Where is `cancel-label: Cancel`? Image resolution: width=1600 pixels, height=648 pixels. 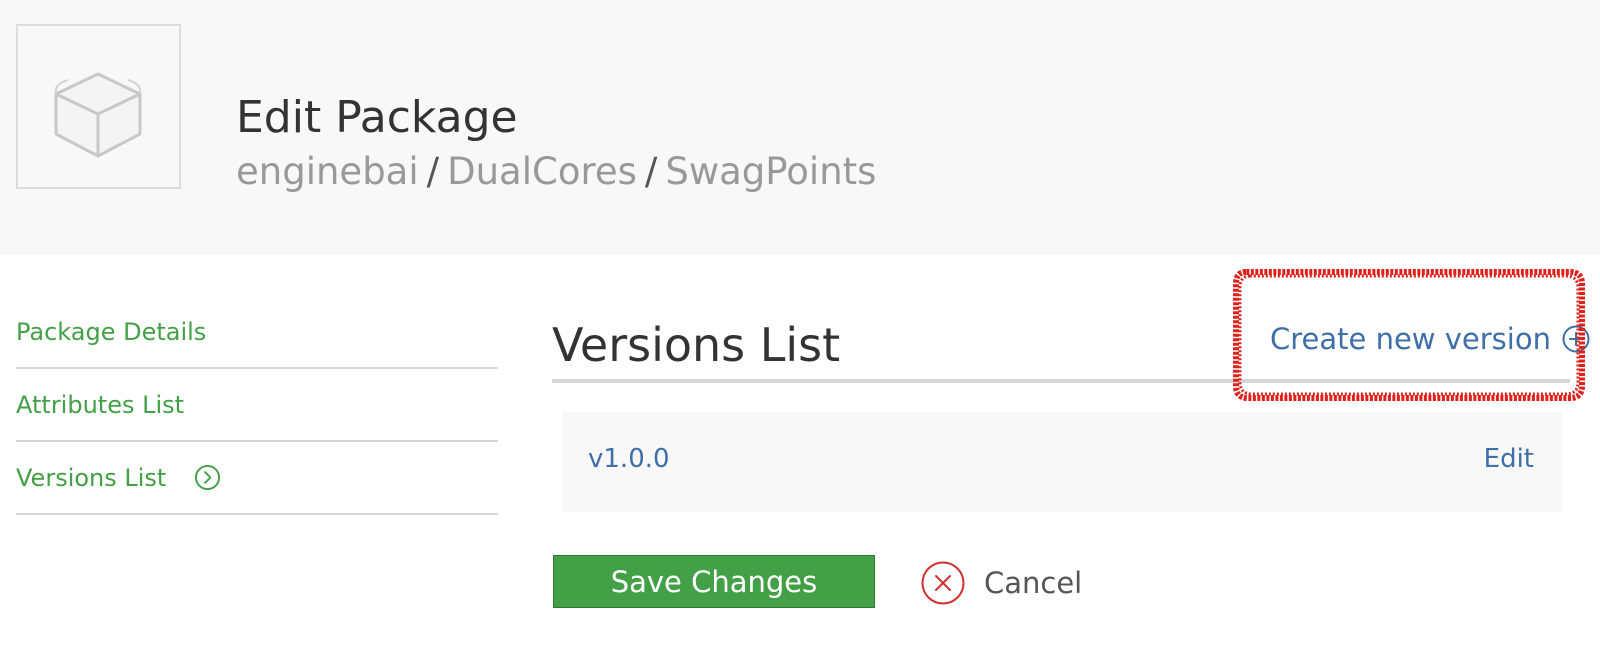 cancel-label: Cancel is located at coordinates (1033, 583).